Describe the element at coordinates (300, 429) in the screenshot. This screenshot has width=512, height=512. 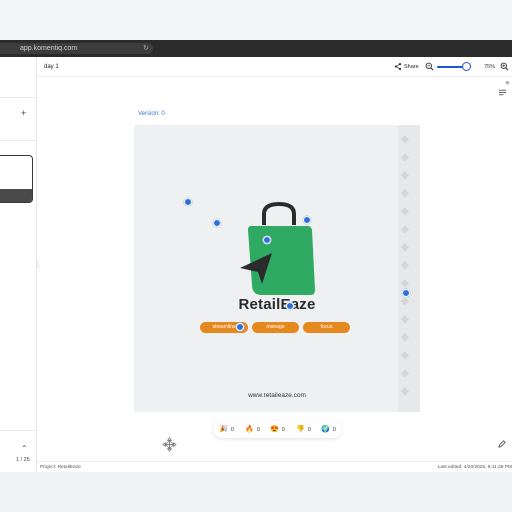
I see `thumbs-down-icon: 👎` at that location.